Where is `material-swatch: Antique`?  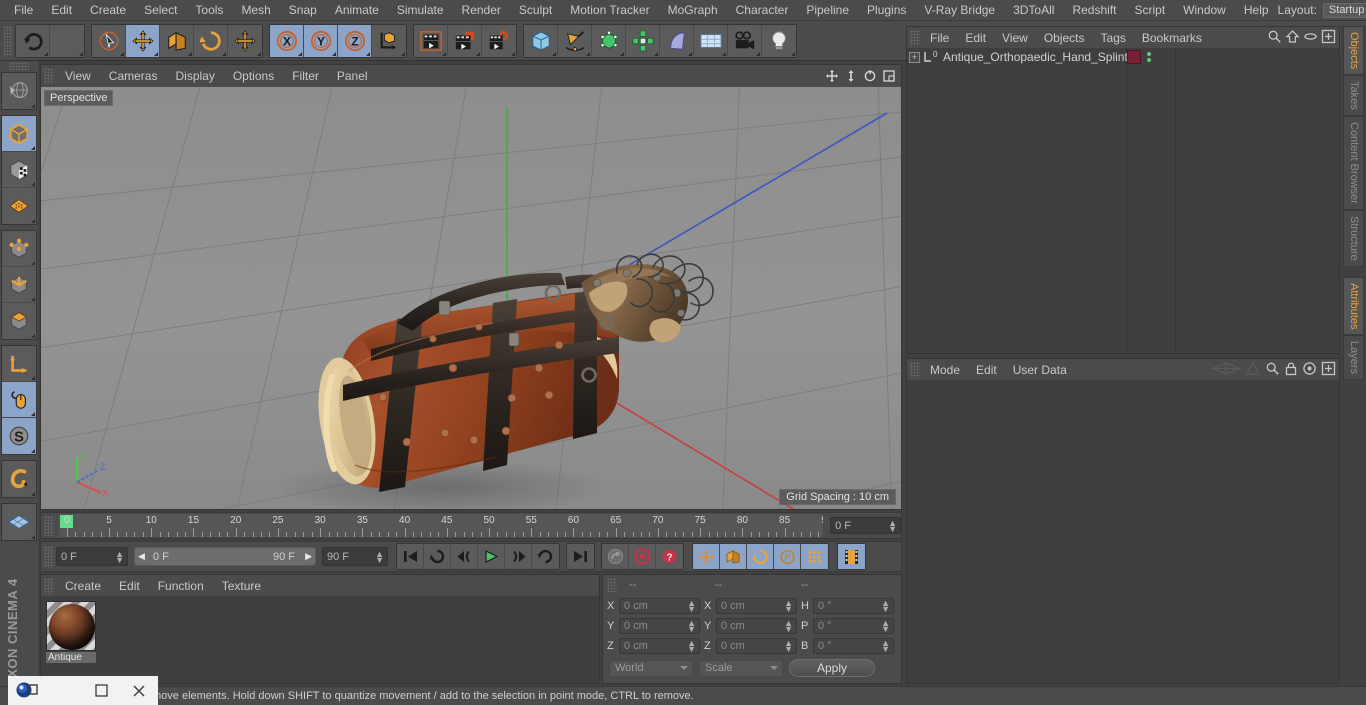 material-swatch: Antique is located at coordinates (71, 632).